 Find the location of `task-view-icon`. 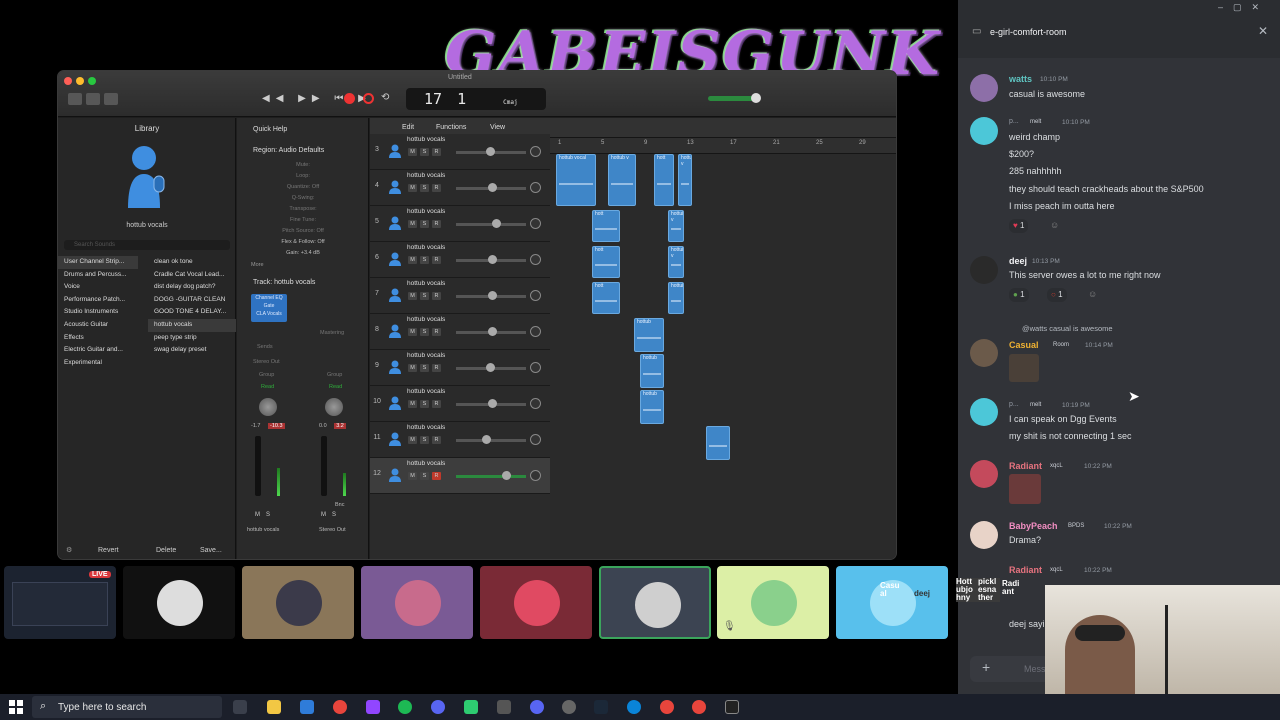

task-view-icon is located at coordinates (240, 707).